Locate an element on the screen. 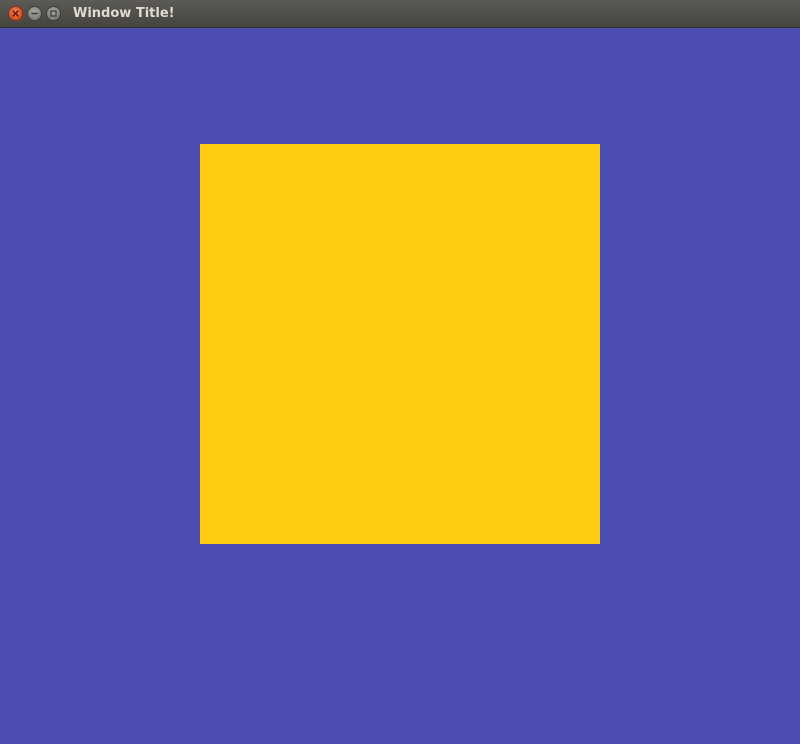 The image size is (800, 744). close-icon is located at coordinates (15, 13).